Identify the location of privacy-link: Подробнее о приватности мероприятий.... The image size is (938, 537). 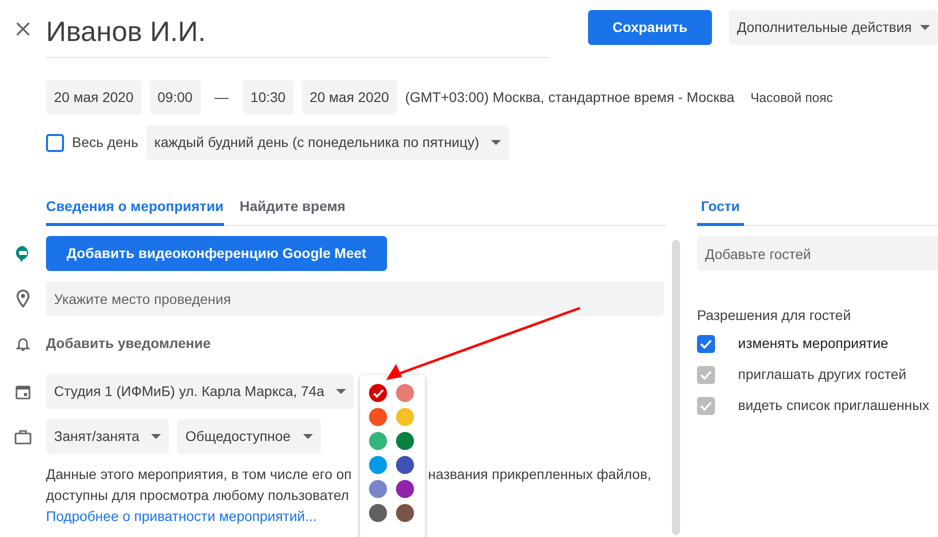
(181, 516).